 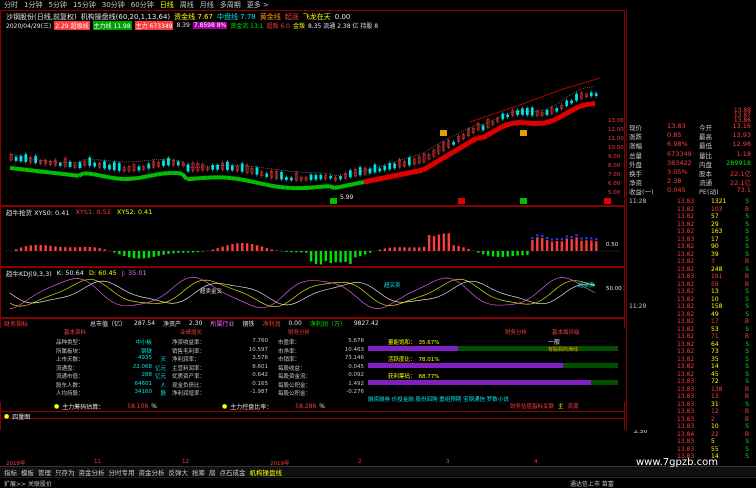 What do you see at coordinates (212, 472) in the screenshot?
I see `bottom-tab-9: 扇` at bounding box center [212, 472].